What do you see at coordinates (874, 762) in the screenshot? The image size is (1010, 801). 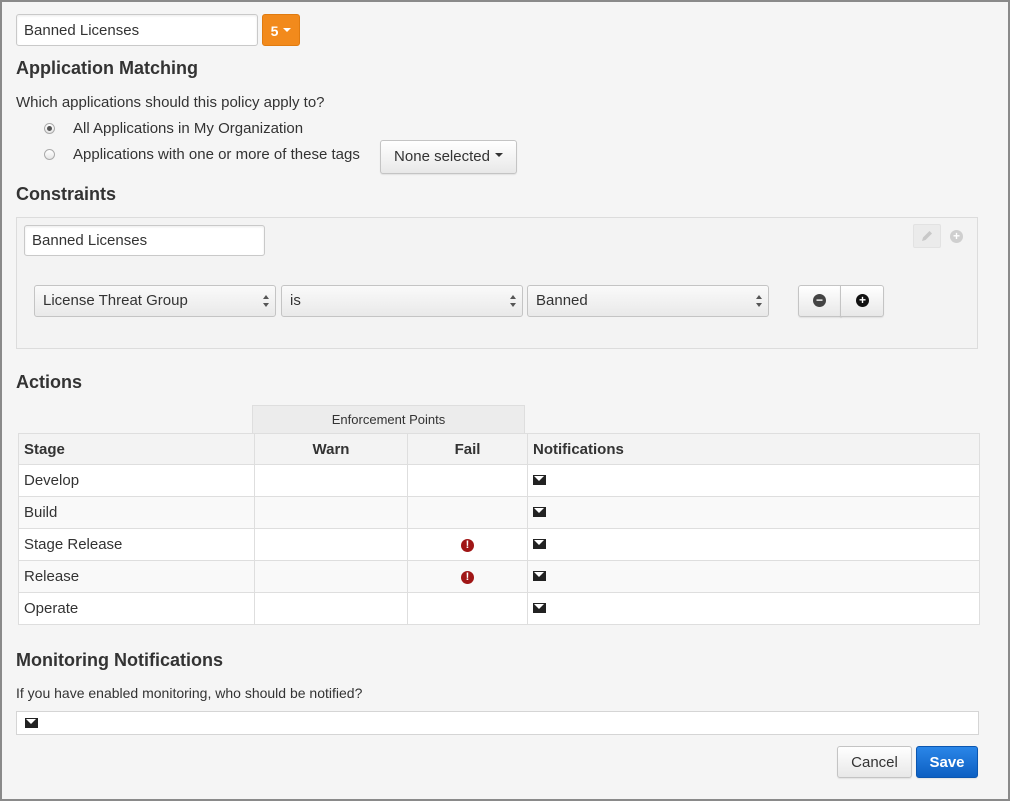 I see `cancel-button: Cancel` at bounding box center [874, 762].